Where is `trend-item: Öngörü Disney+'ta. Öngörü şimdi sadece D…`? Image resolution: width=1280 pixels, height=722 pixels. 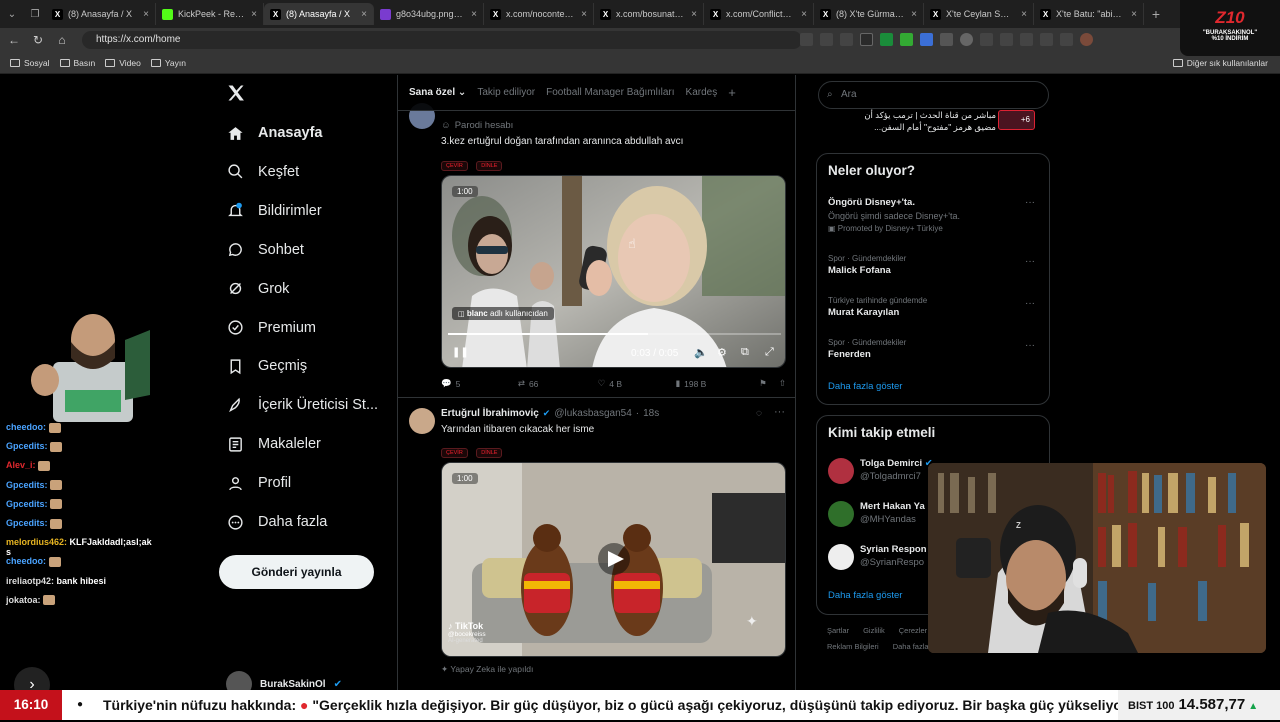
trend-item: Öngörü Disney+'ta. Öngörü şimdi sadece D… is located at coordinates (935, 214).